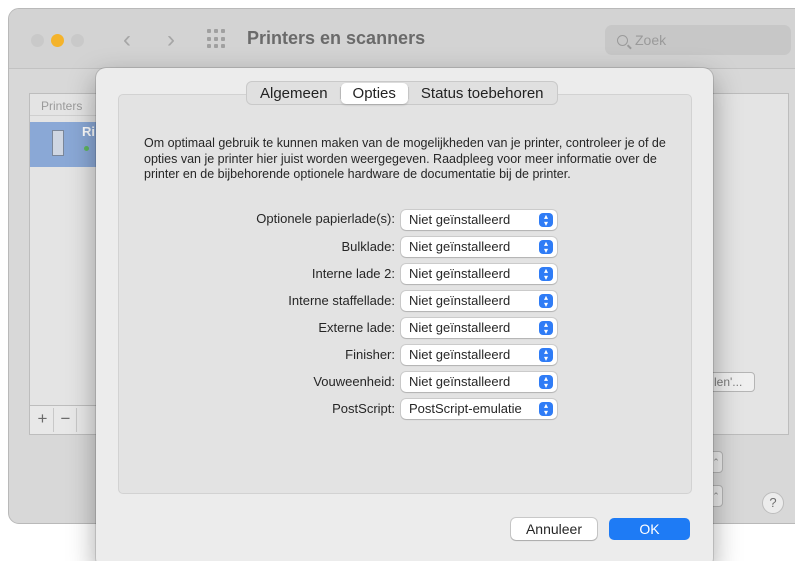 This screenshot has height=561, width=795. I want to click on search-input: Zoek, so click(698, 40).